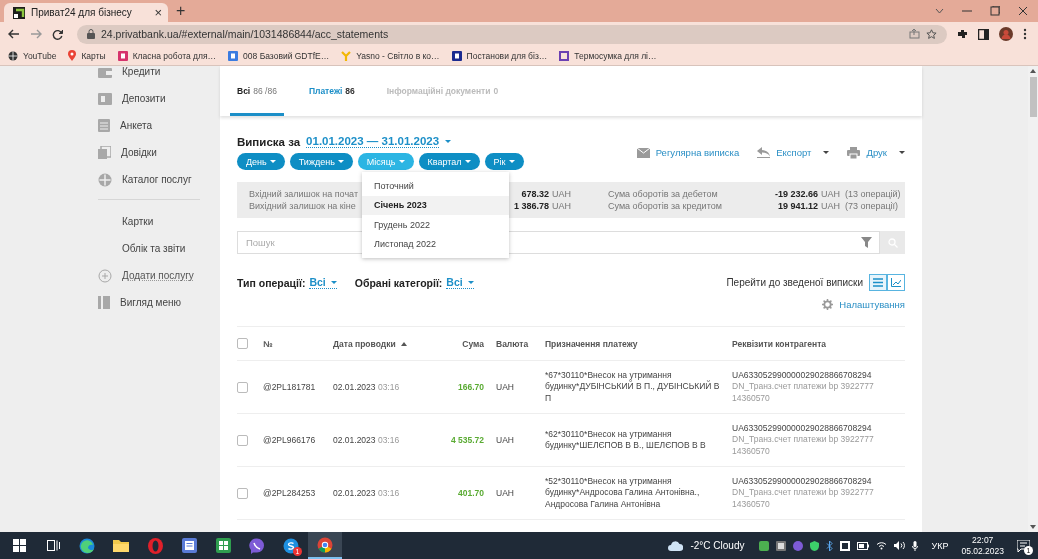 This screenshot has height=559, width=1038. I want to click on weather-text: -2°C Cloudy, so click(717, 545).